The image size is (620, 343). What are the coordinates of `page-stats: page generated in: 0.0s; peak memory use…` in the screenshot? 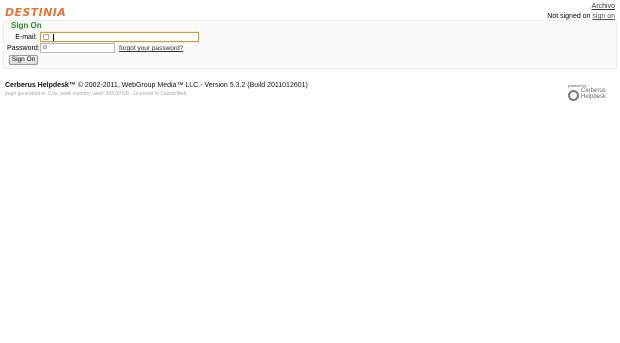 It's located at (96, 94).